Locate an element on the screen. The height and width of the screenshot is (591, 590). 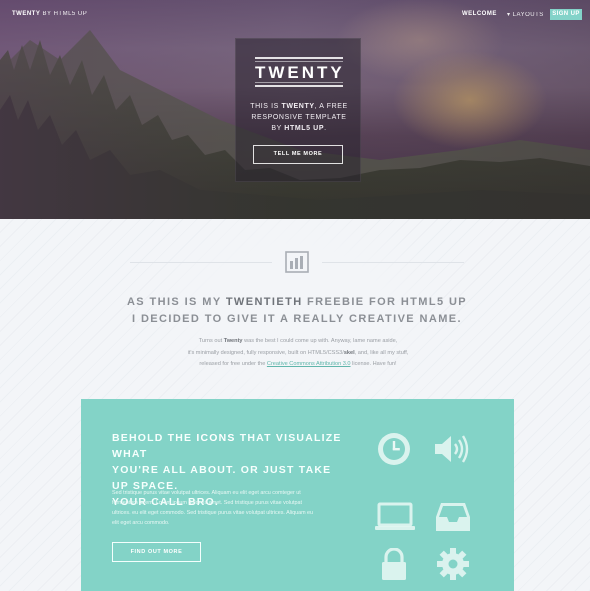
hero-desc-bold: HTML5 UP is located at coordinates (304, 128).